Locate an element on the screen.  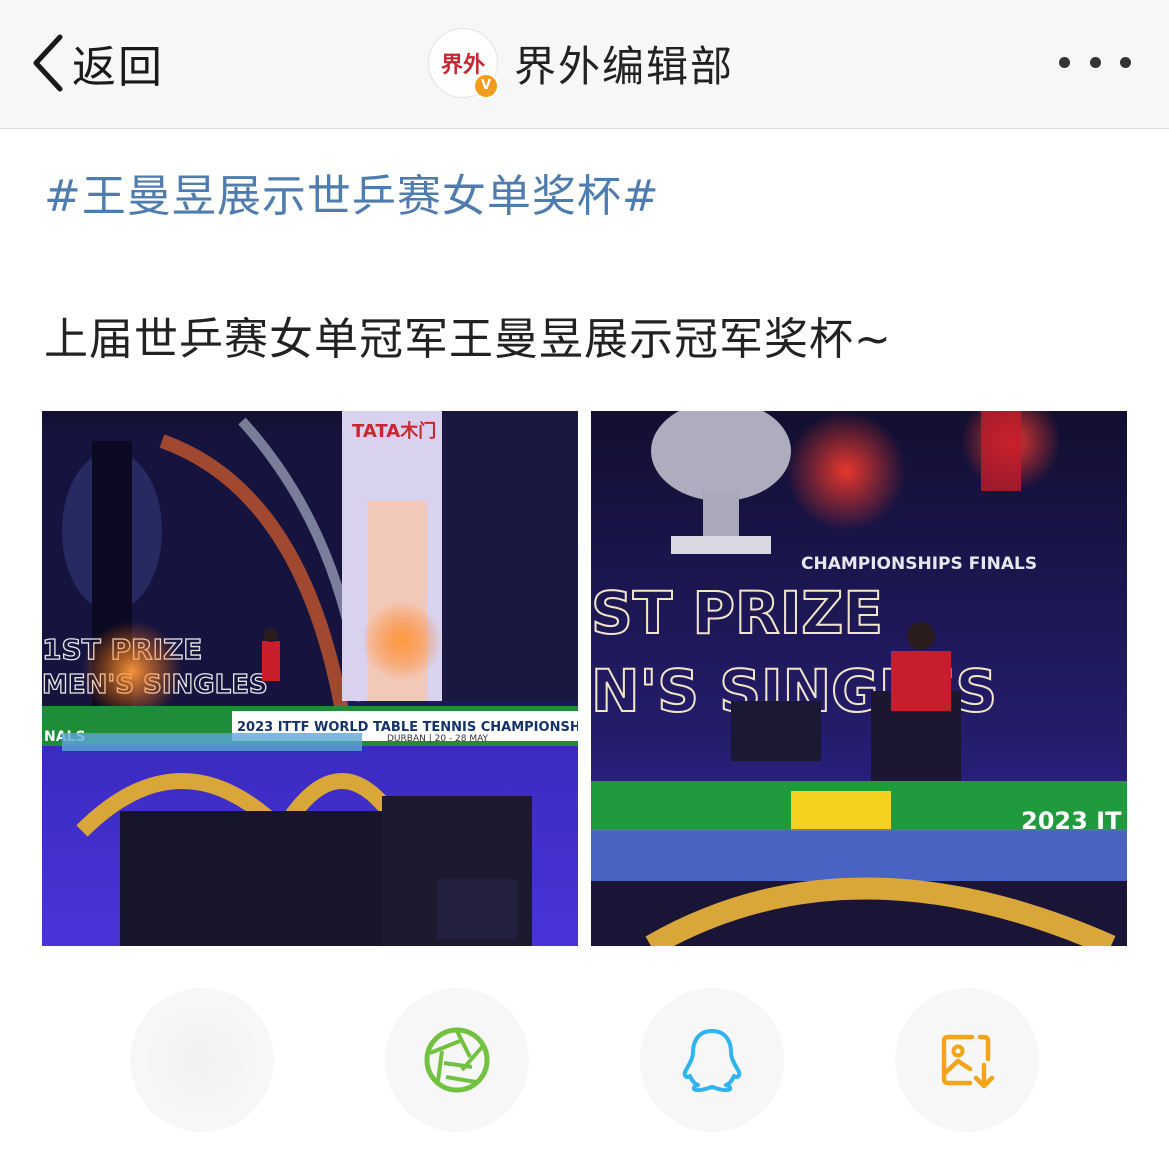
back-button: 返回 is located at coordinates (97, 63).